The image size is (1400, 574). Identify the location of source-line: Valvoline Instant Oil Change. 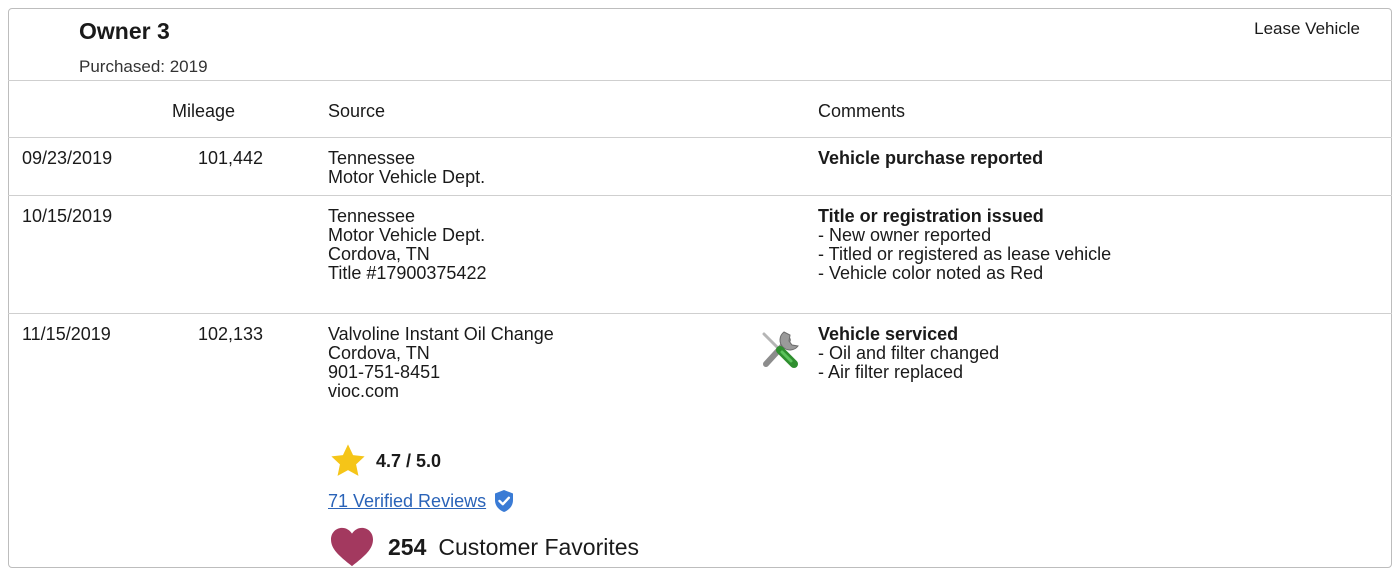
(441, 334).